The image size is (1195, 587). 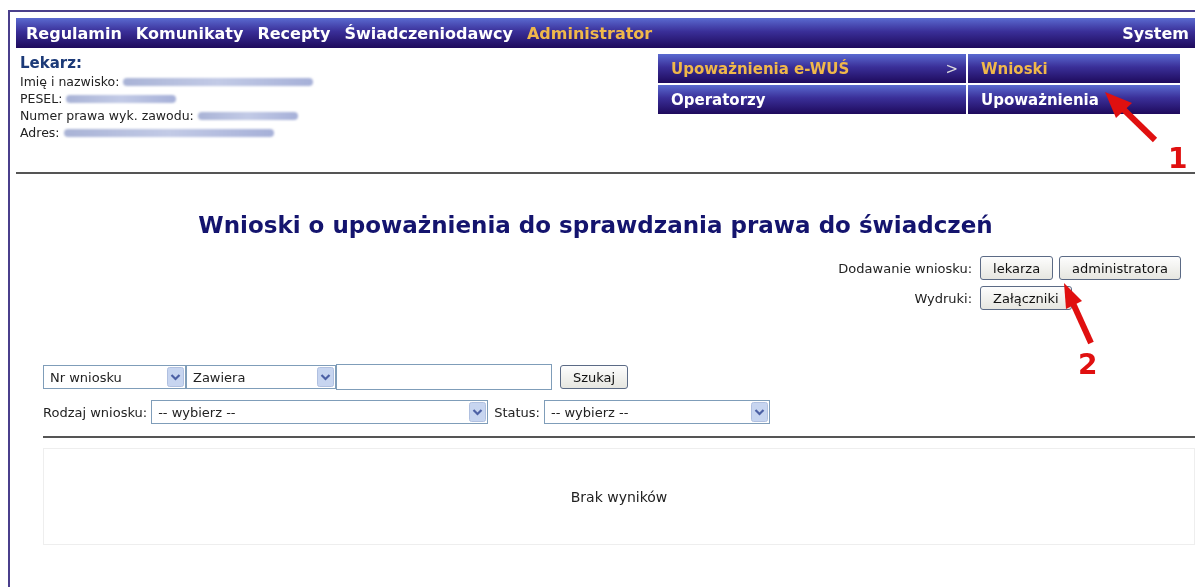 I want to click on nav-item: Świadczeniodawcy, so click(x=428, y=33).